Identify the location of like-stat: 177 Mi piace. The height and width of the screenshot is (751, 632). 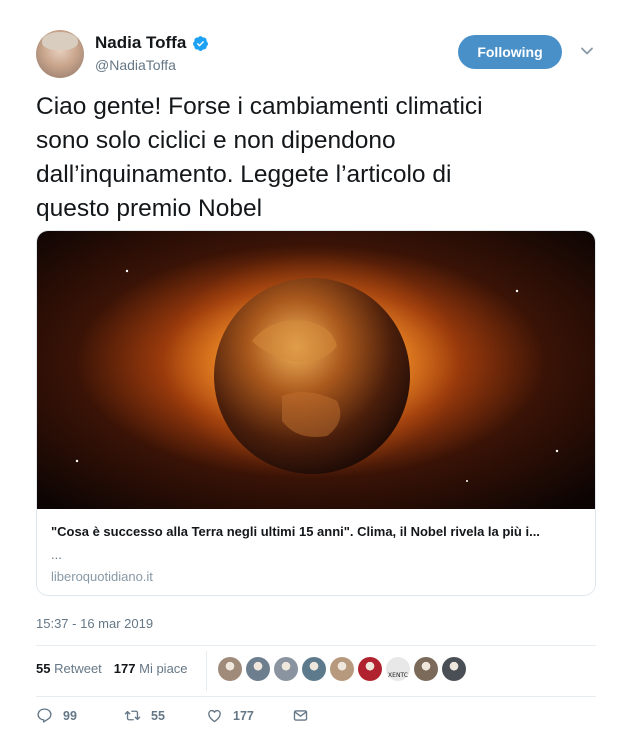
(151, 668).